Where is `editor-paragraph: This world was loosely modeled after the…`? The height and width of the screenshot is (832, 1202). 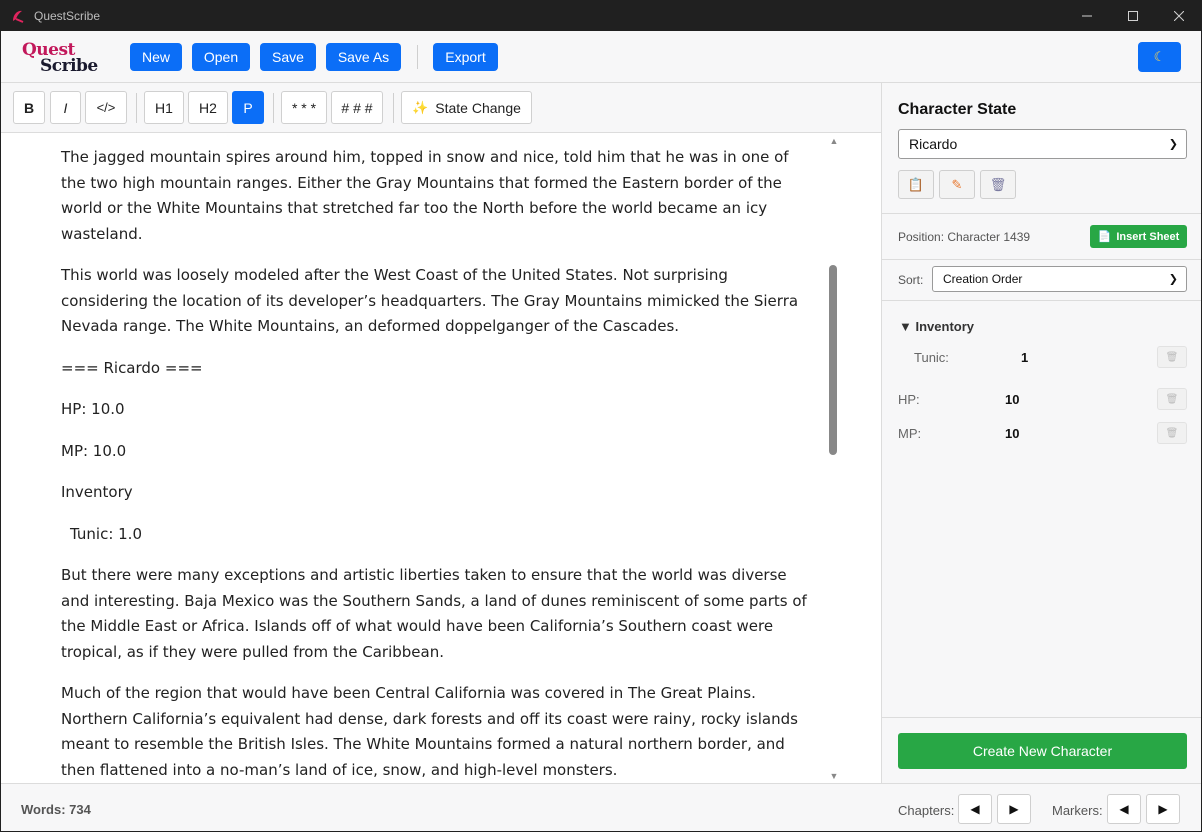
editor-paragraph: This world was loosely modeled after the… is located at coordinates (430, 300).